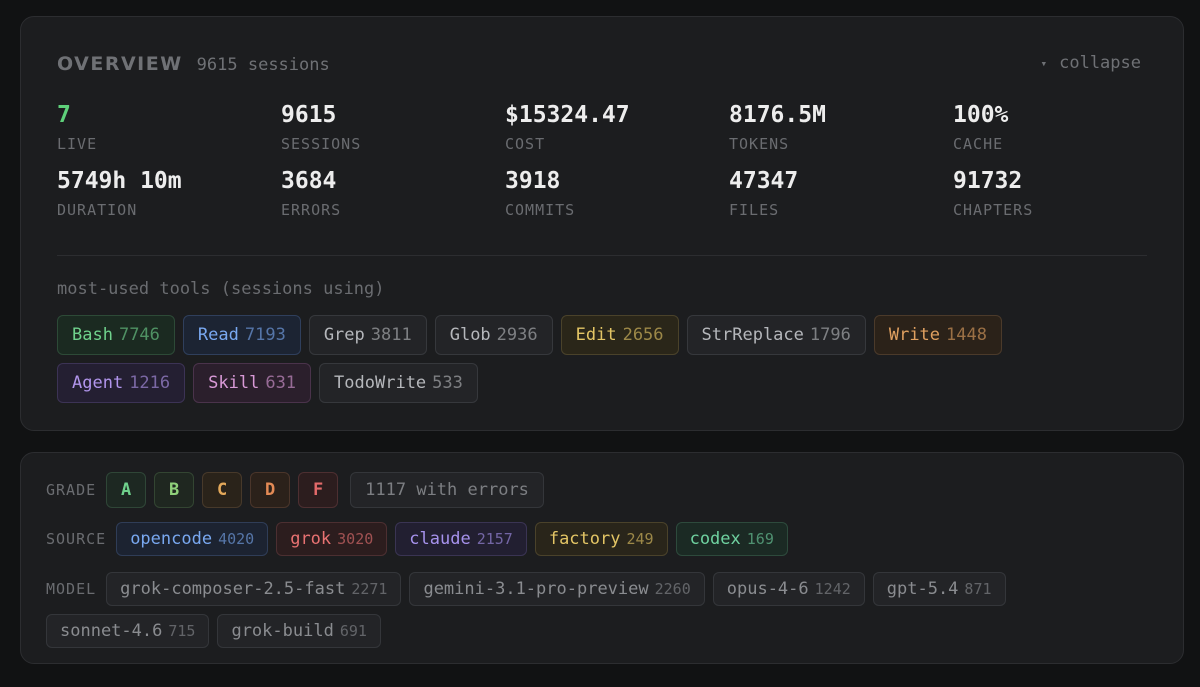  I want to click on tool-chip-write-name: Write, so click(914, 335).